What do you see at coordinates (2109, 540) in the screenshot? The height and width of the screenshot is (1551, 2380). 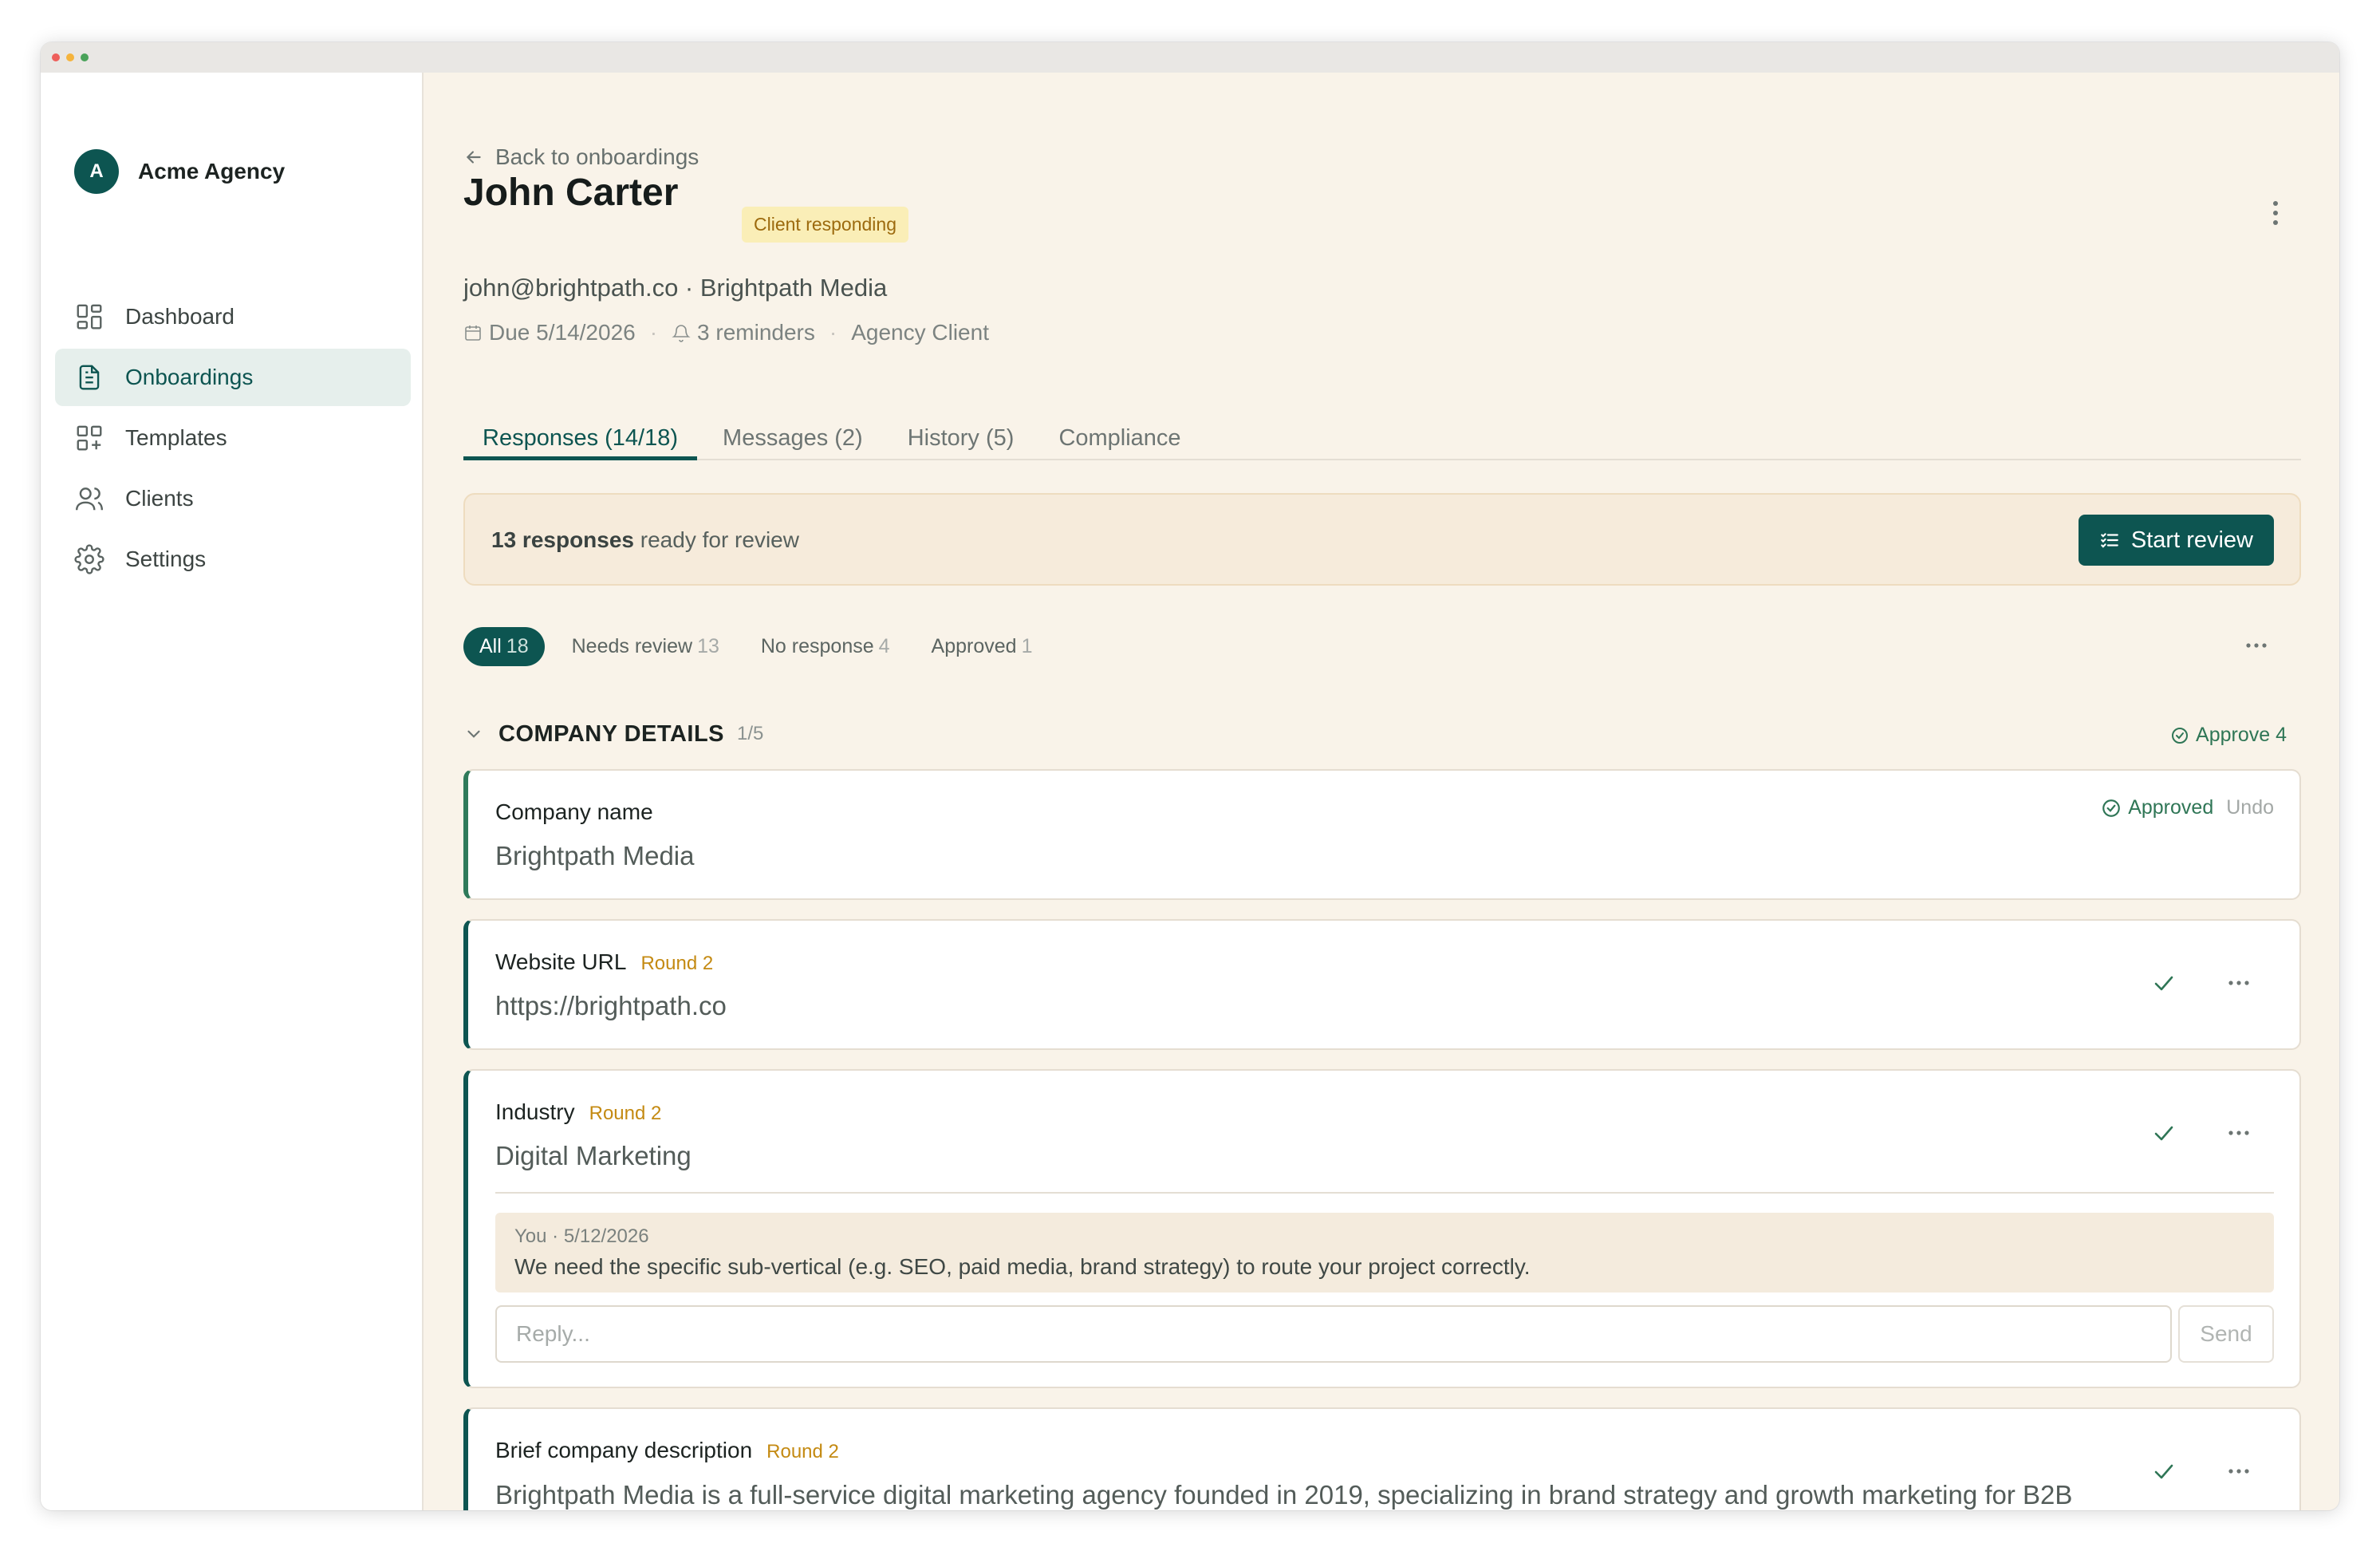 I see `checklist-icon` at bounding box center [2109, 540].